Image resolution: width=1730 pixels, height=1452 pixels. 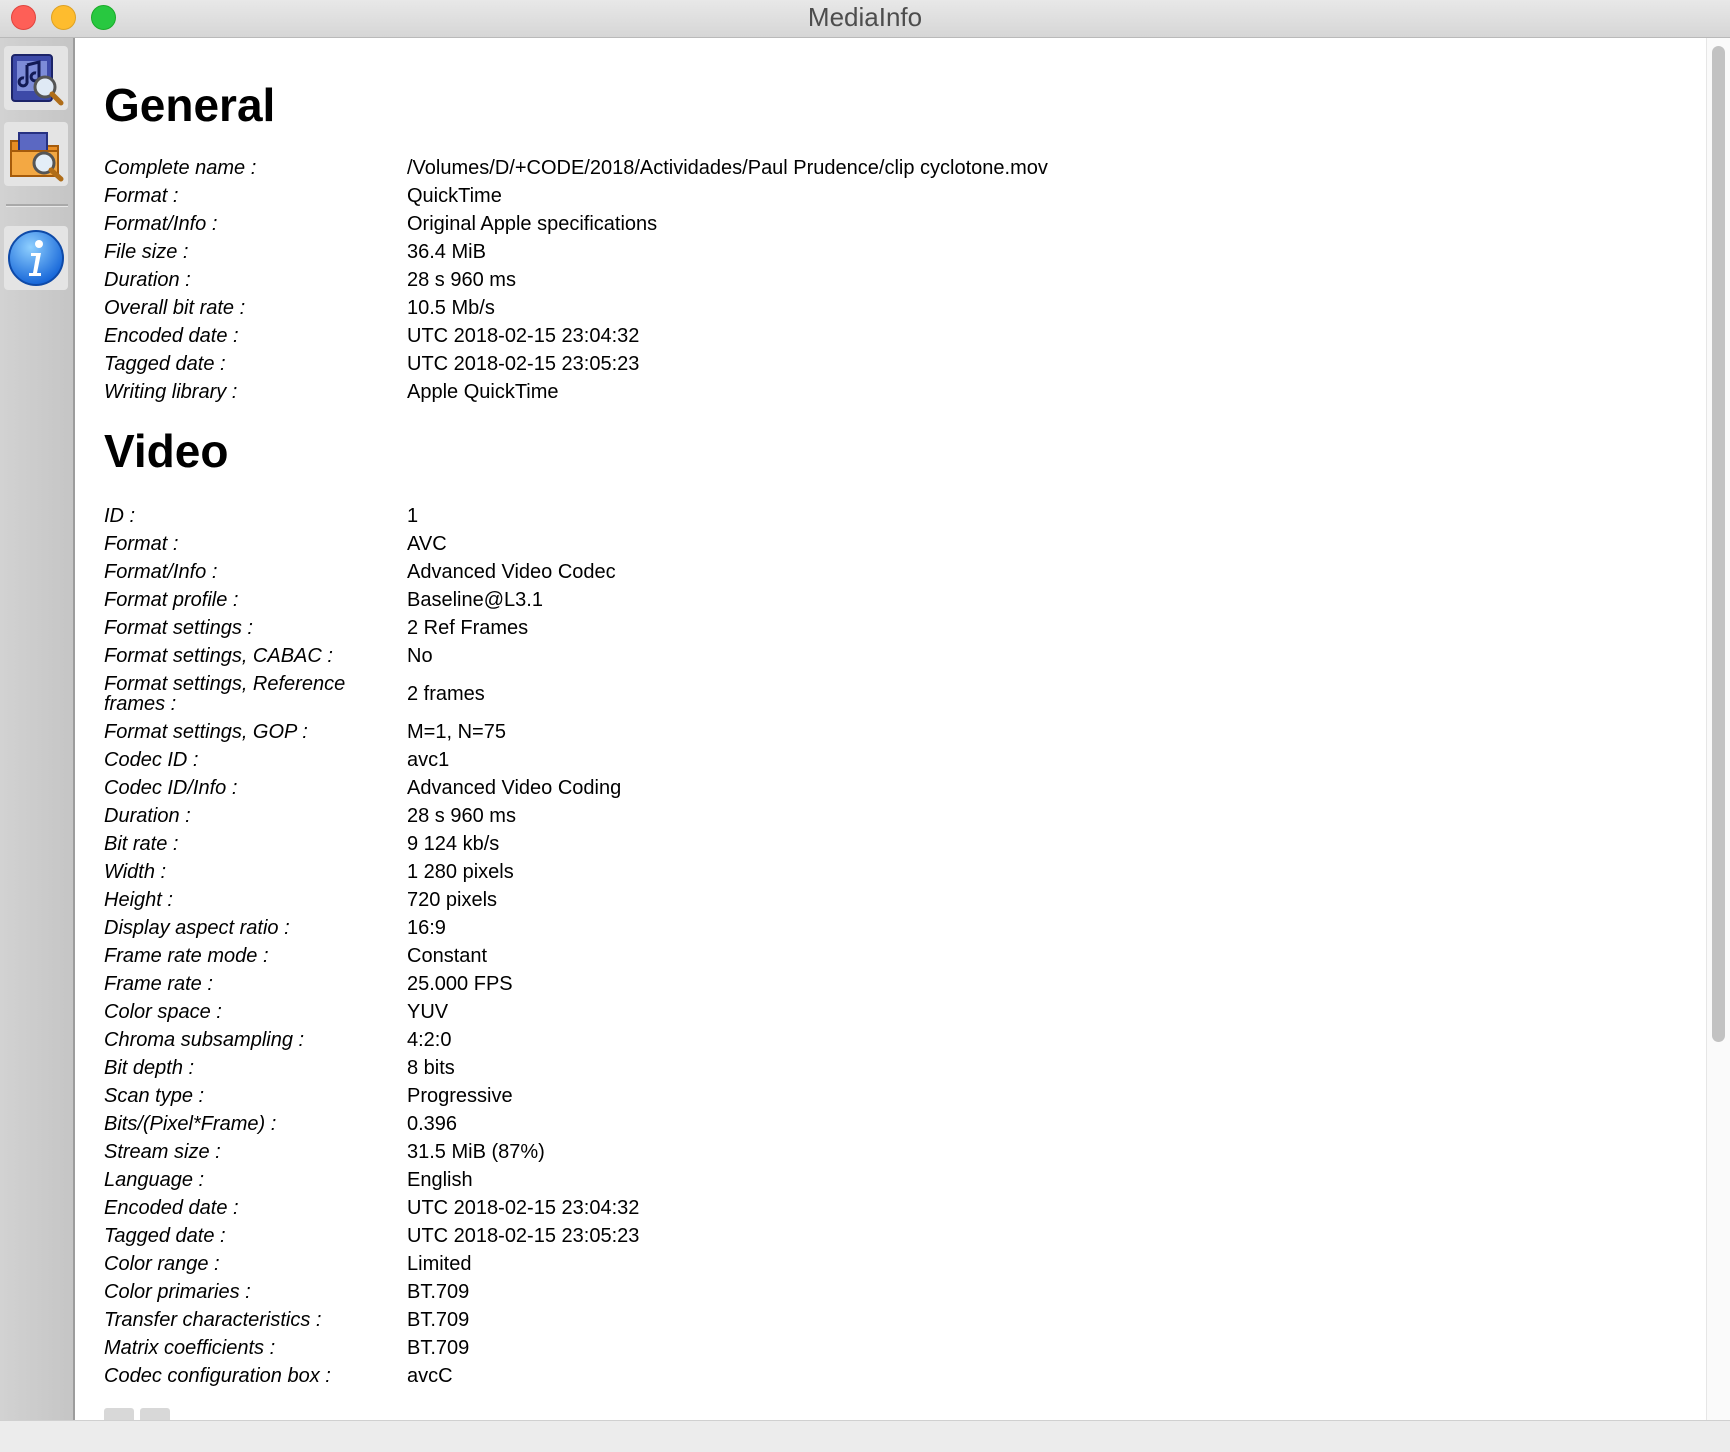 What do you see at coordinates (854, 364) in the screenshot?
I see `info-row: Tagged date : UTC 2018-02-15 23:05:23` at bounding box center [854, 364].